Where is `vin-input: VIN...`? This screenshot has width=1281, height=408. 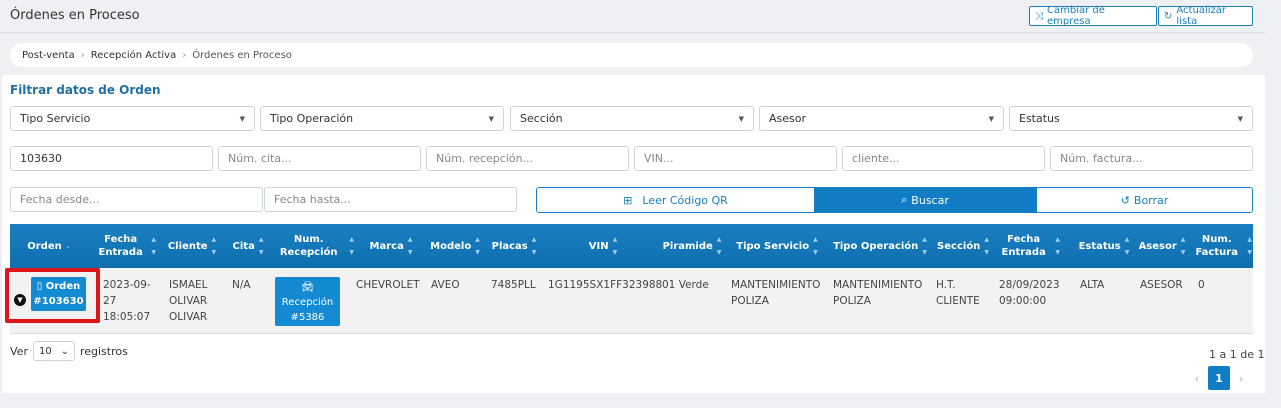
vin-input: VIN... is located at coordinates (735, 158).